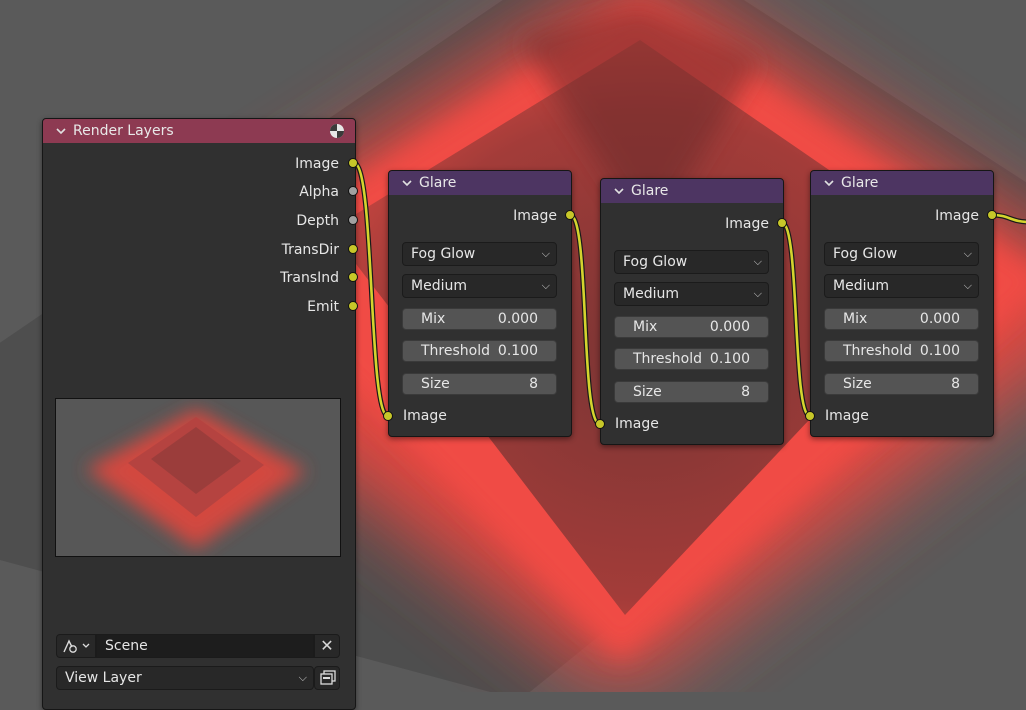 Image resolution: width=1026 pixels, height=710 pixels. Describe the element at coordinates (310, 250) in the screenshot. I see `socket-label: TransDir` at that location.